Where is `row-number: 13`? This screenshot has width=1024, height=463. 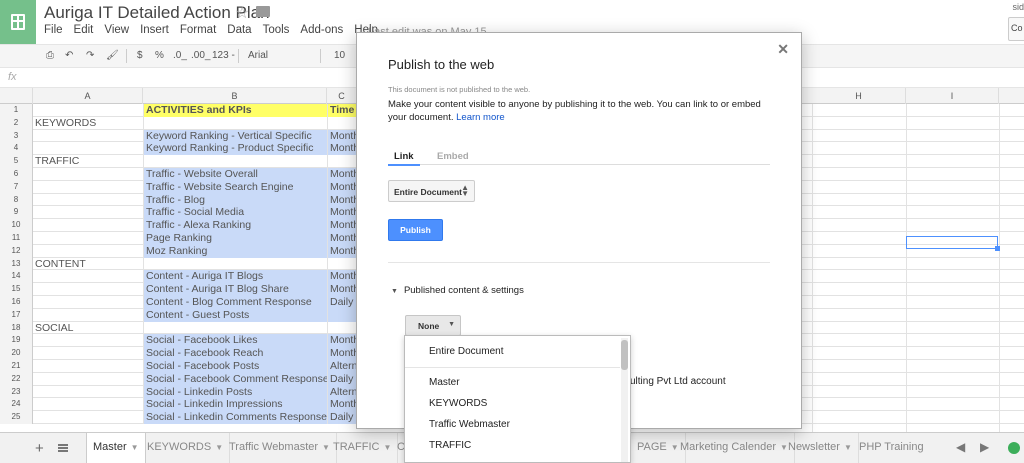 row-number: 13 is located at coordinates (16, 264).